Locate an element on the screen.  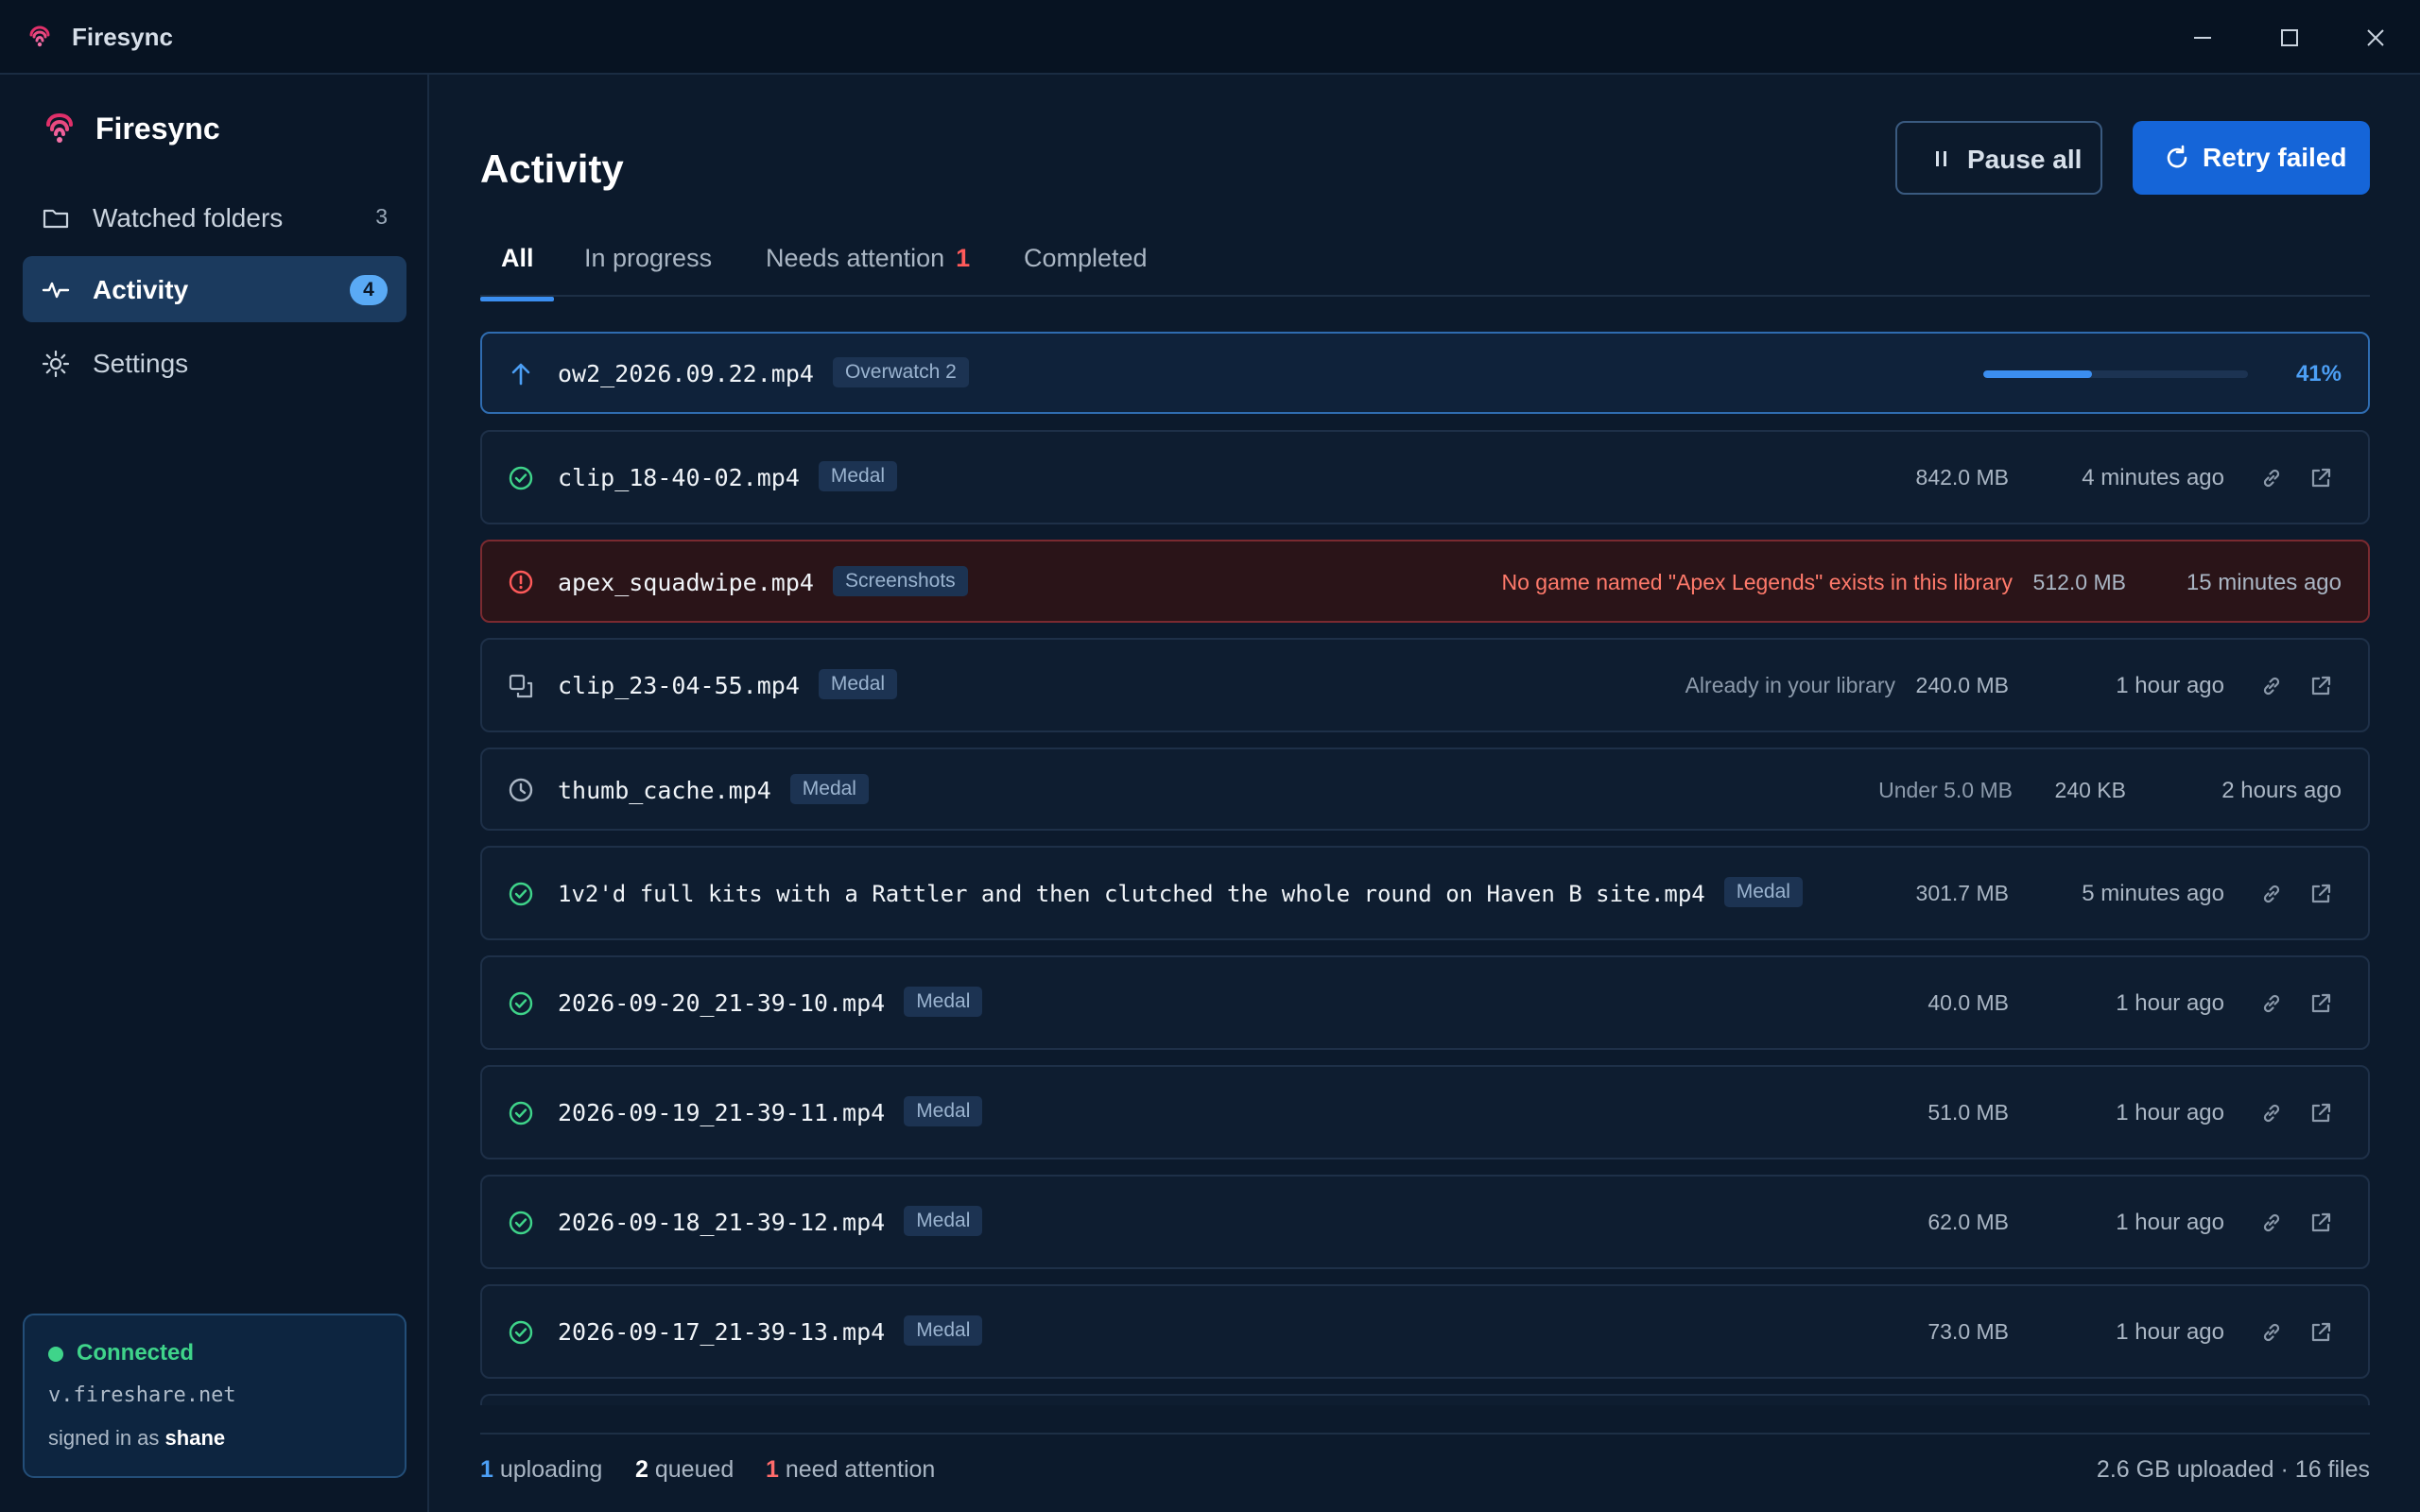
status-note: Under 5.0 MB is located at coordinates (1945, 790).